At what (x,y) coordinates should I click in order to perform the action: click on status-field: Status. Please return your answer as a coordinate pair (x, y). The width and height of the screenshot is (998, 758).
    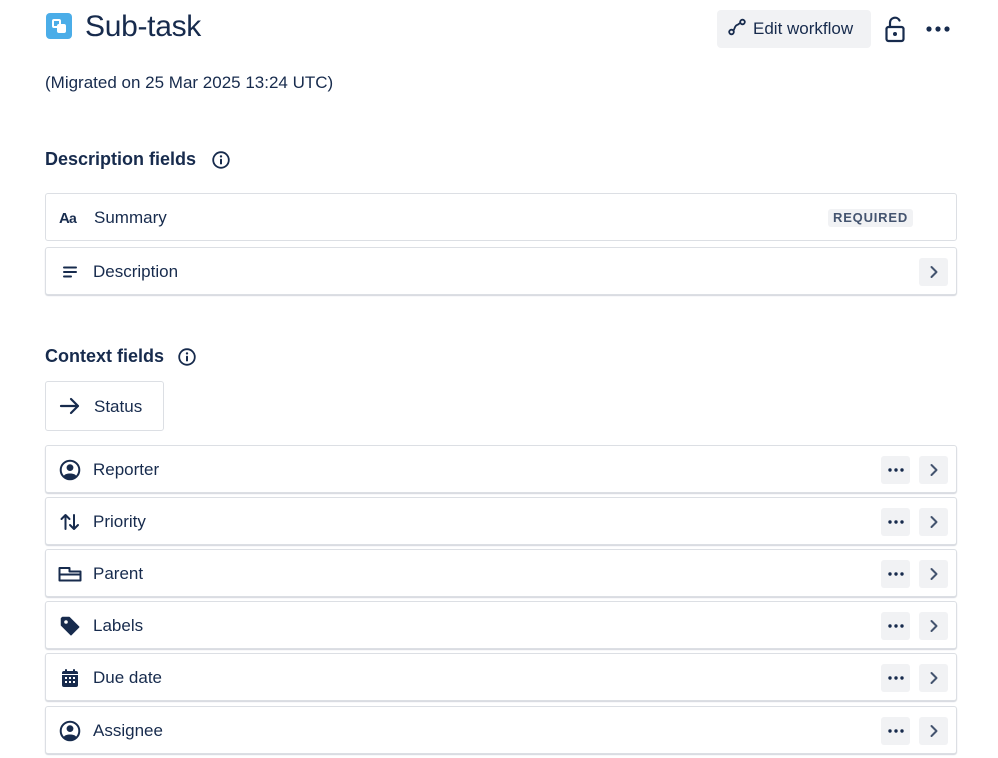
    Looking at the image, I should click on (104, 406).